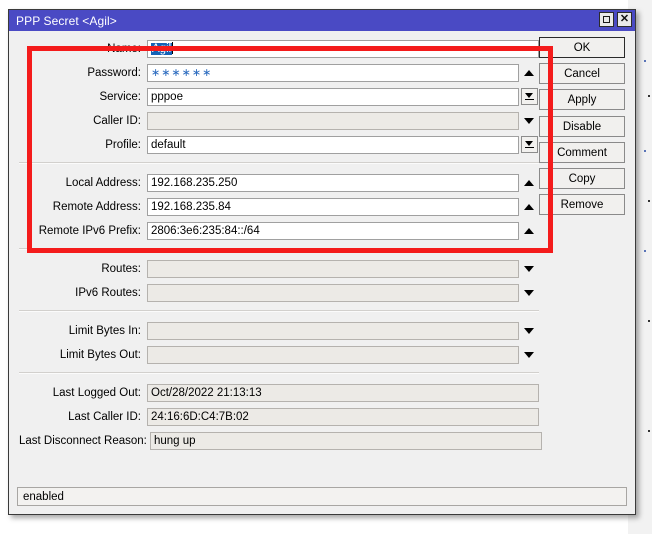 The height and width of the screenshot is (534, 652). I want to click on field-wrapper: default, so click(343, 144).